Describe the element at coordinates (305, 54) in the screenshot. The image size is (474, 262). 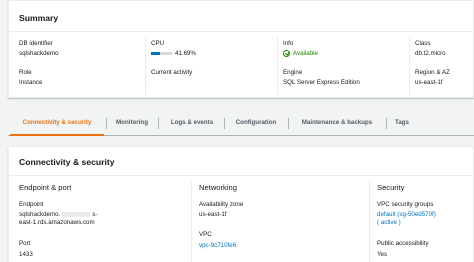
I see `info-value: Available` at that location.